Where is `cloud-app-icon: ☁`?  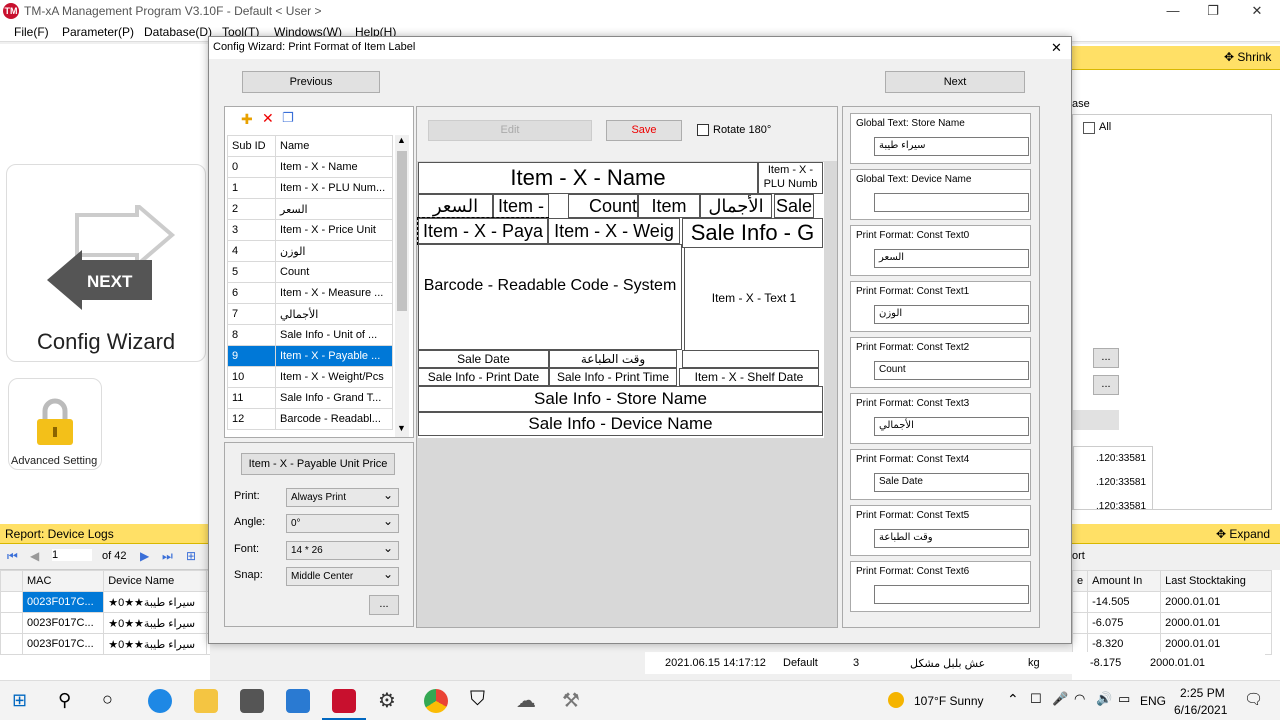
cloud-app-icon: ☁ is located at coordinates (526, 700).